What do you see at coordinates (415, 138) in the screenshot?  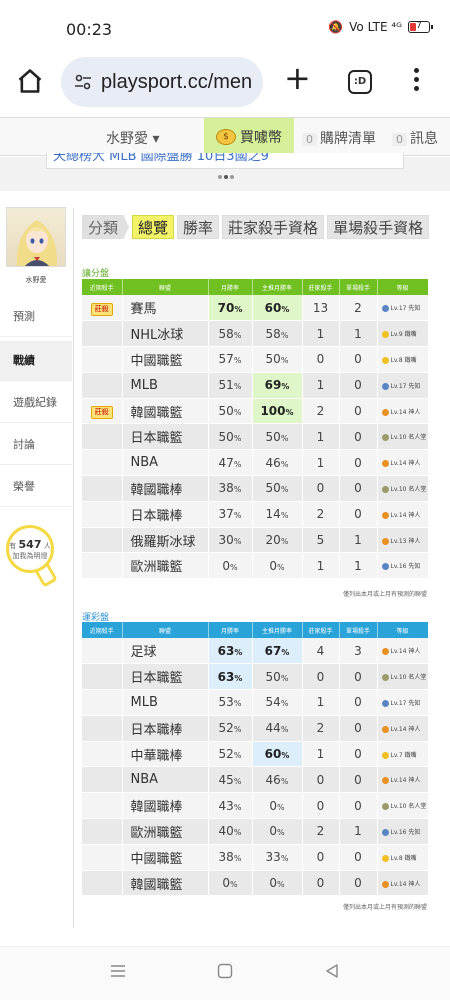 I see `messages-link: 0 訊息` at bounding box center [415, 138].